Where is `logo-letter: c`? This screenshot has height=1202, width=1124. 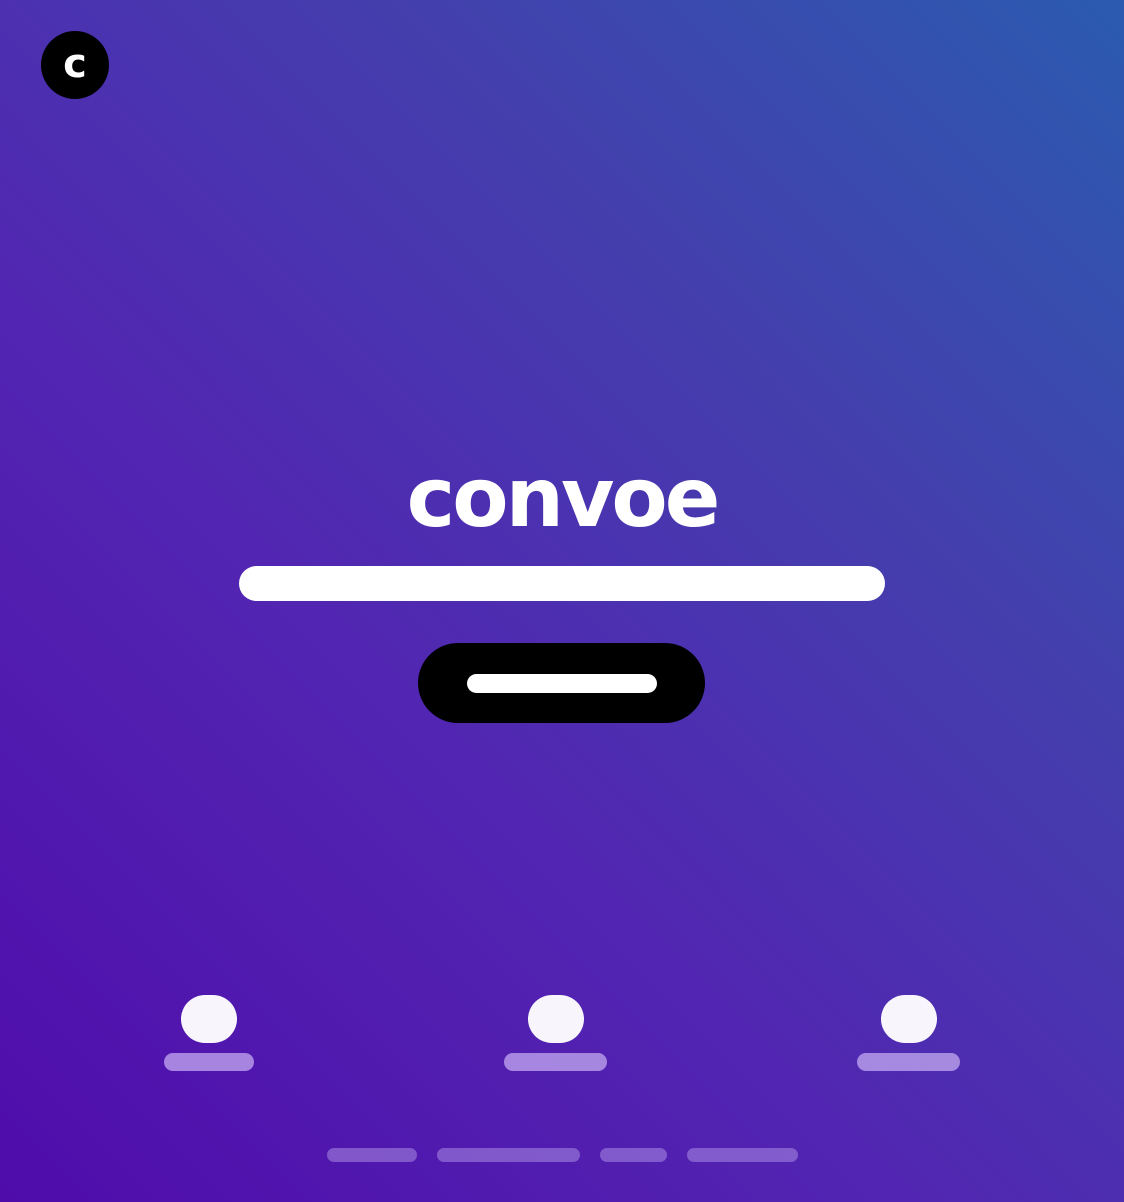
logo-letter: c is located at coordinates (75, 63).